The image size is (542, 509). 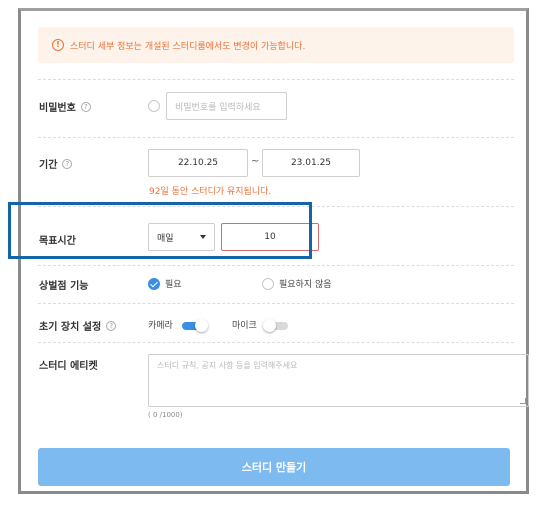 What do you see at coordinates (226, 106) in the screenshot?
I see `password-input: 비밀번호를 입력하세요` at bounding box center [226, 106].